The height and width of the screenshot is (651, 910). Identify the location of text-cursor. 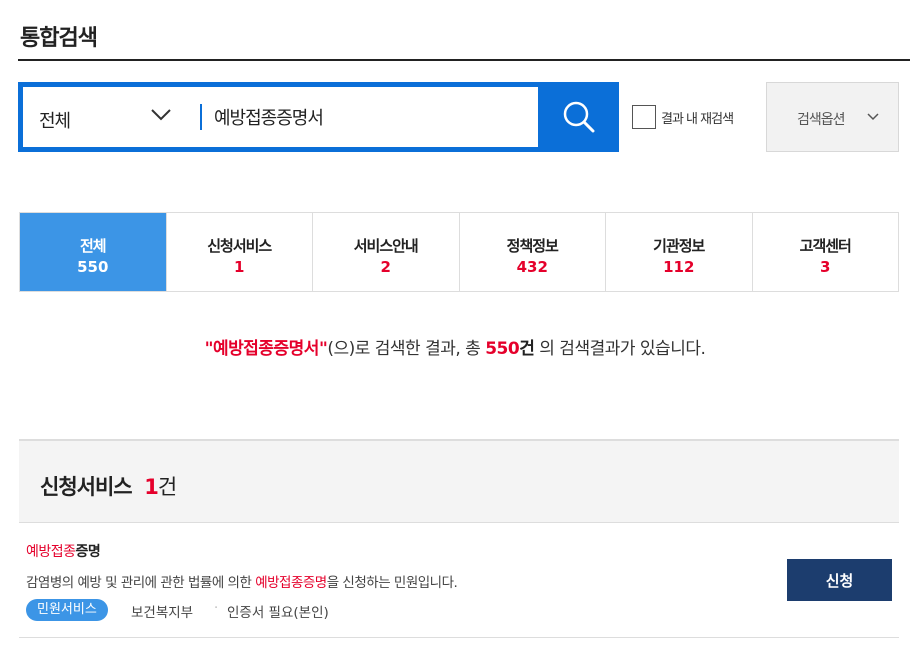
(201, 117).